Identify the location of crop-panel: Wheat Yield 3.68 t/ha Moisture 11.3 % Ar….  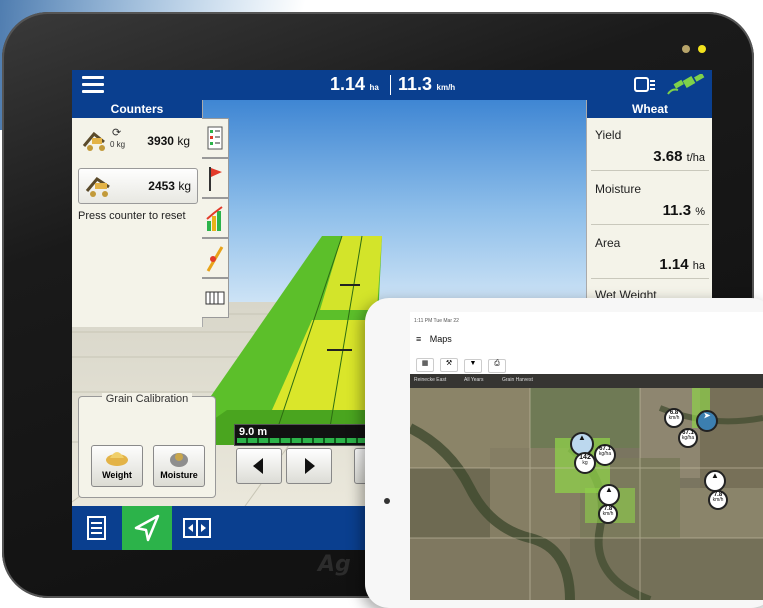
(649, 201).